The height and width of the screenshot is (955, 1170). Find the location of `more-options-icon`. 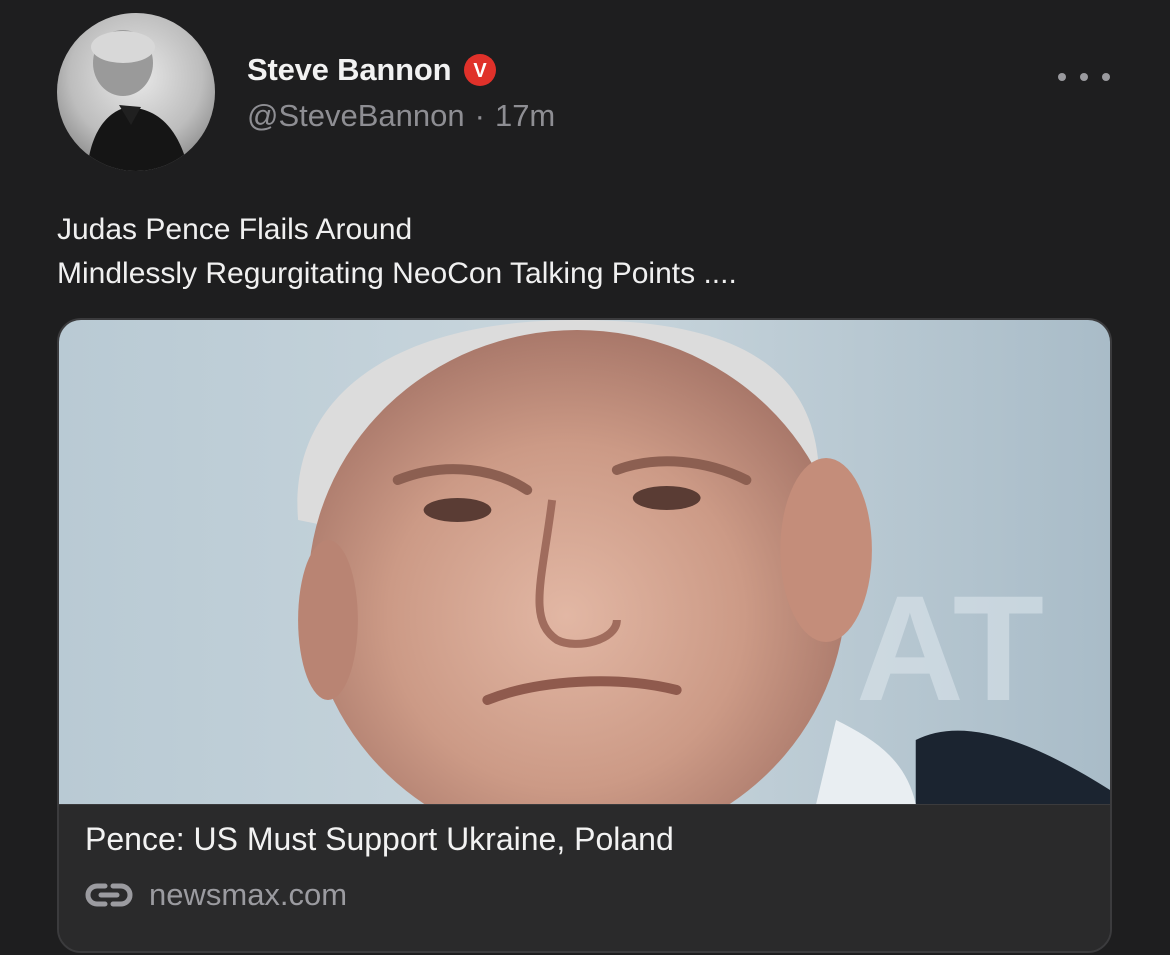

more-options-icon is located at coordinates (1084, 77).